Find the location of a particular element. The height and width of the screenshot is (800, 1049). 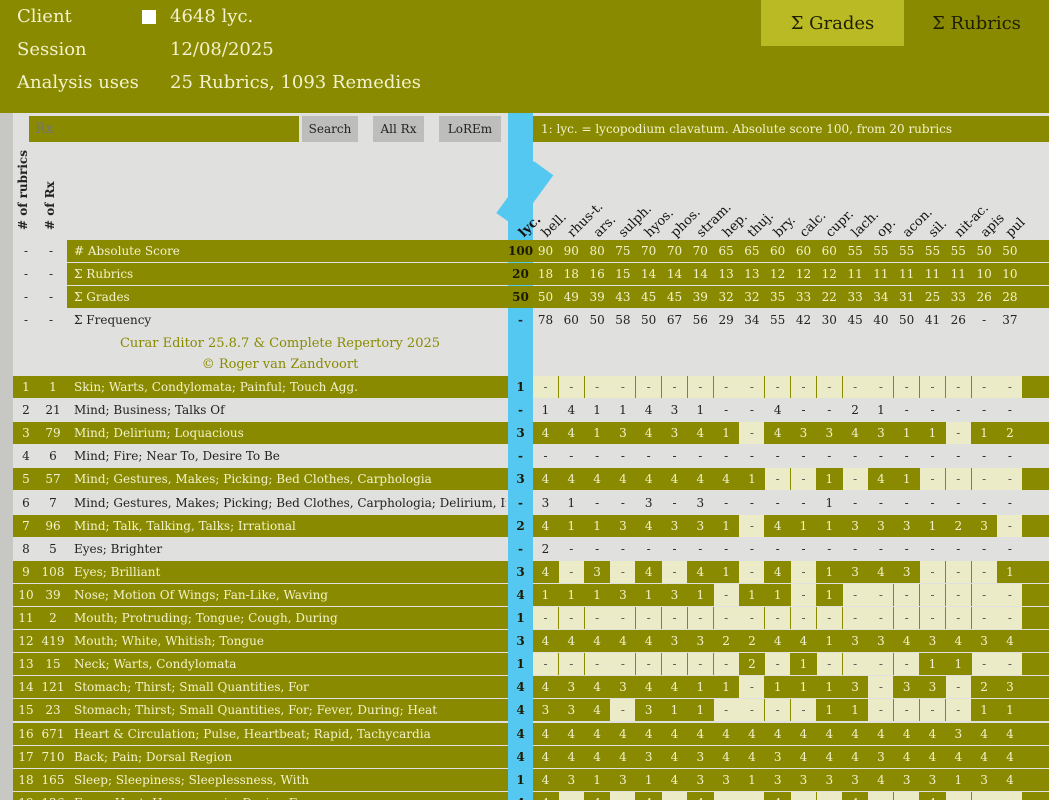

rubric-label: Mouth; White, Whitish; Tongue is located at coordinates (290, 641).